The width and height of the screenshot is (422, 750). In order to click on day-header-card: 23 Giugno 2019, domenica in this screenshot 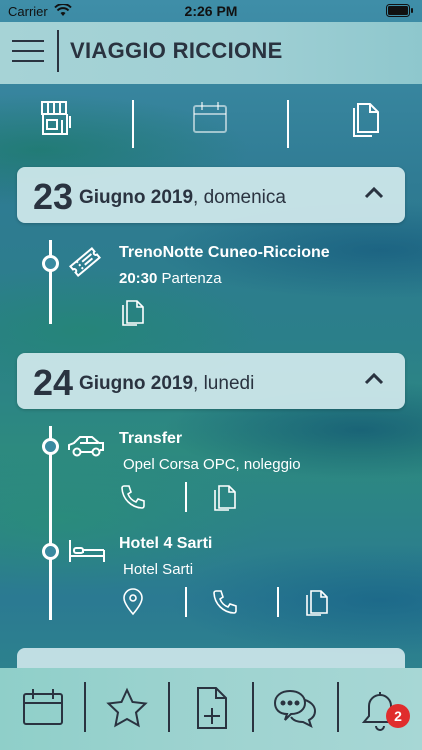, I will do `click(211, 195)`.